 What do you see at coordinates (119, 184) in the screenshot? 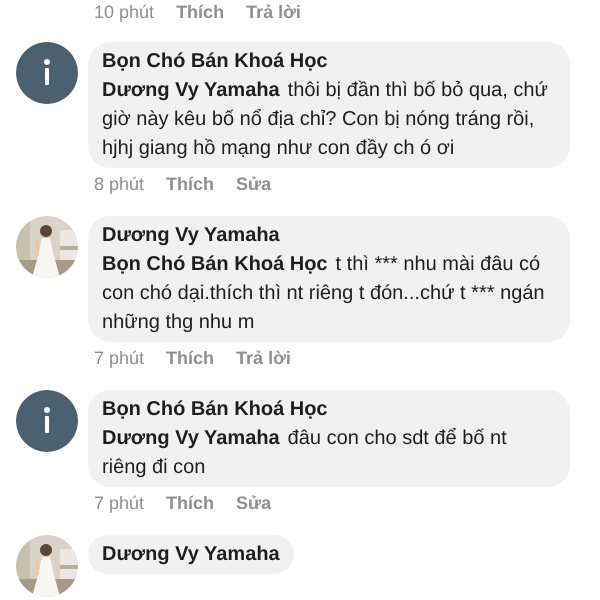
I see `comment-time: 8 phút` at bounding box center [119, 184].